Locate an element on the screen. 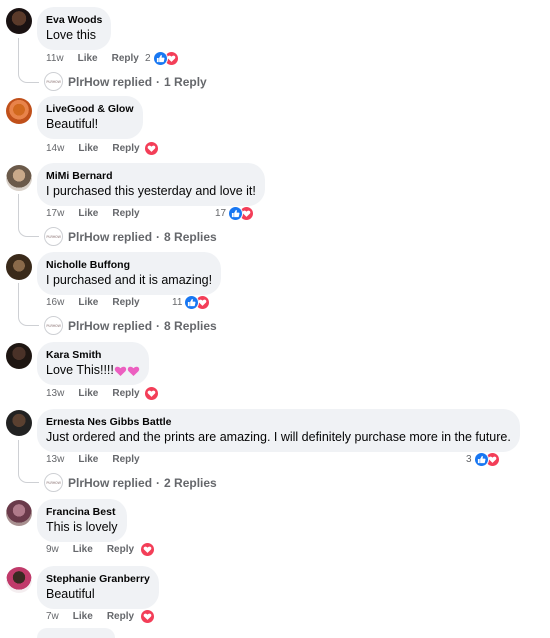 Image resolution: width=550 pixels, height=638 pixels. commenter-name: Eva Woods is located at coordinates (74, 20).